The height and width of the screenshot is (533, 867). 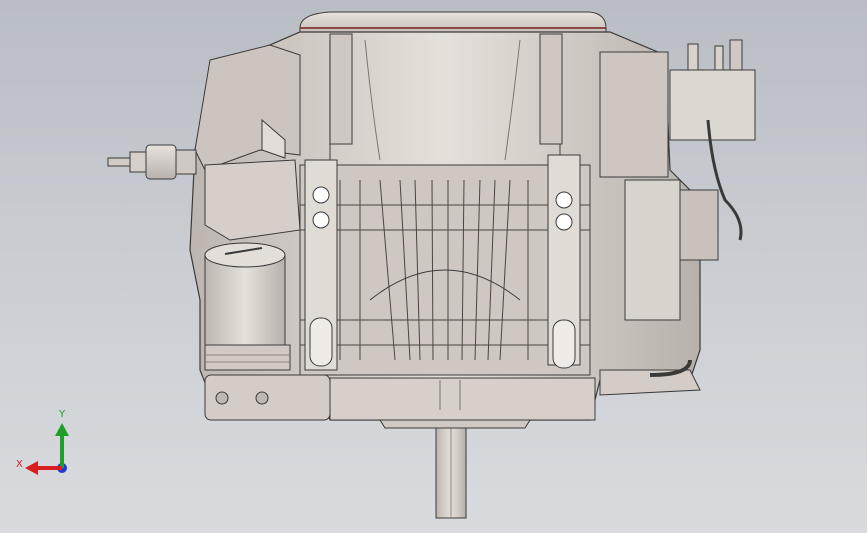 What do you see at coordinates (42, 442) in the screenshot?
I see `reference-triad: Y X` at bounding box center [42, 442].